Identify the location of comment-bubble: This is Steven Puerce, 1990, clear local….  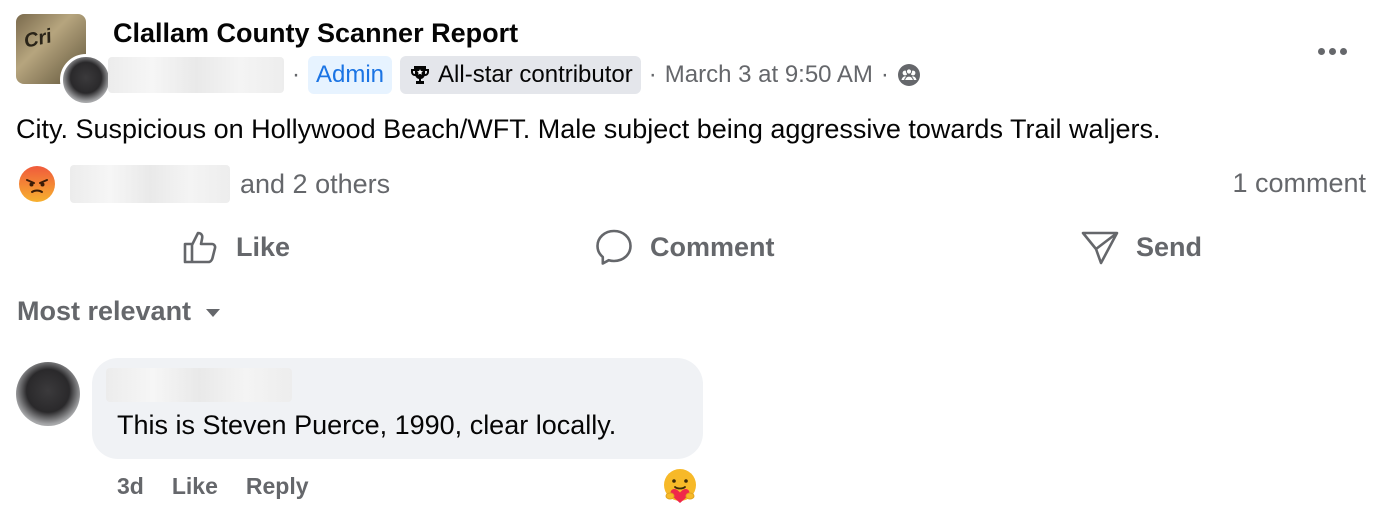
(397, 408).